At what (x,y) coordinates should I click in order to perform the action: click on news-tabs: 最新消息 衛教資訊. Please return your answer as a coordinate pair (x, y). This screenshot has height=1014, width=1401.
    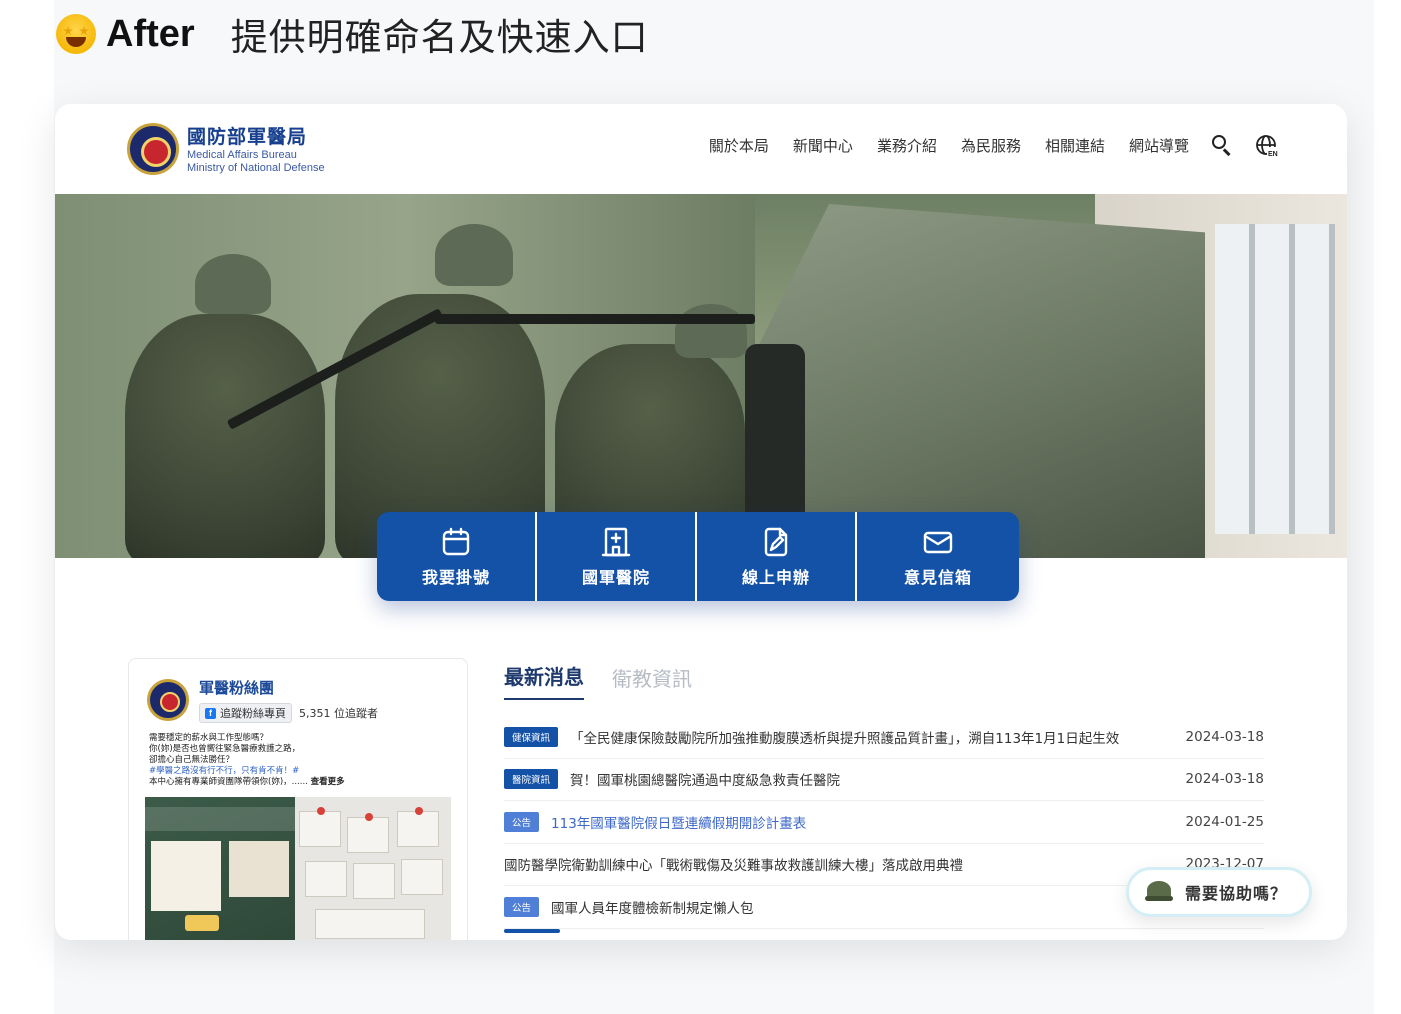
    Looking at the image, I should click on (884, 680).